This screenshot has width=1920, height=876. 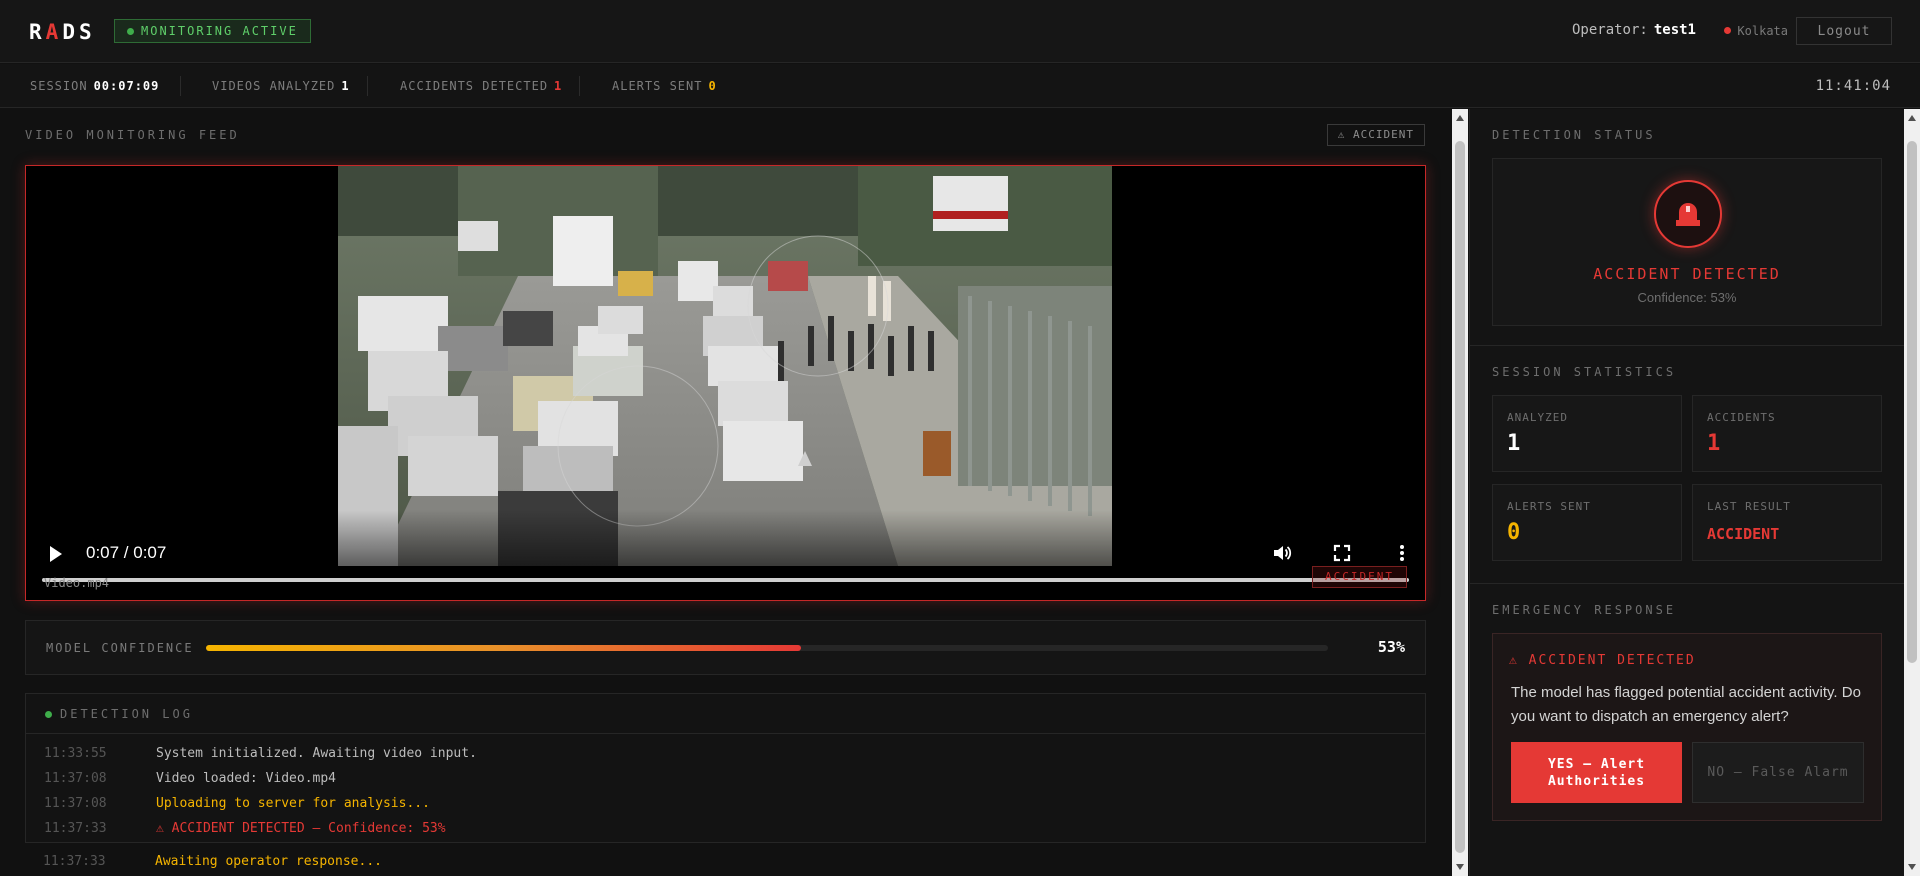 What do you see at coordinates (1844, 31) in the screenshot?
I see `logout-button: Logout` at bounding box center [1844, 31].